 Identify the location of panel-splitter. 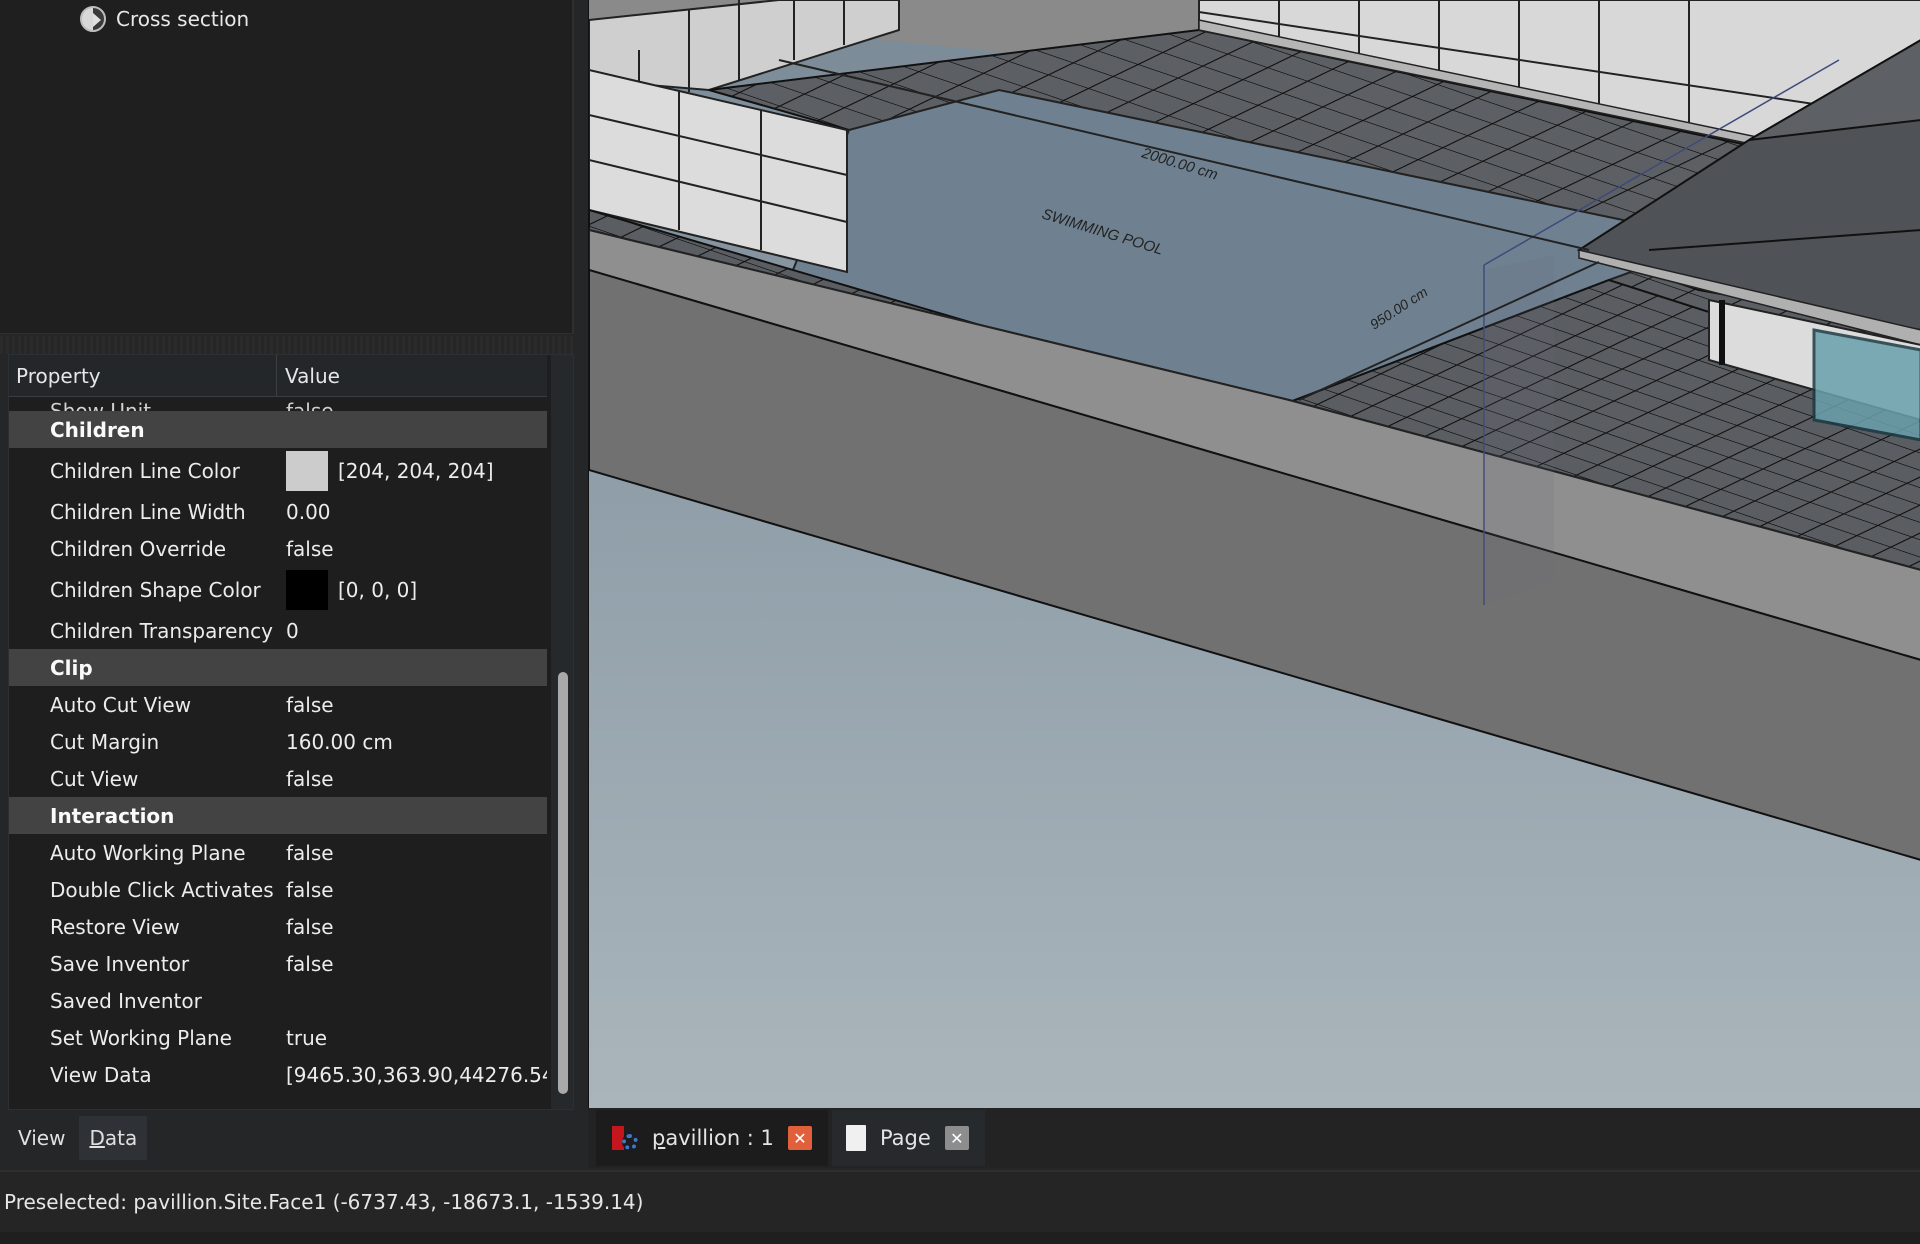
(287, 345).